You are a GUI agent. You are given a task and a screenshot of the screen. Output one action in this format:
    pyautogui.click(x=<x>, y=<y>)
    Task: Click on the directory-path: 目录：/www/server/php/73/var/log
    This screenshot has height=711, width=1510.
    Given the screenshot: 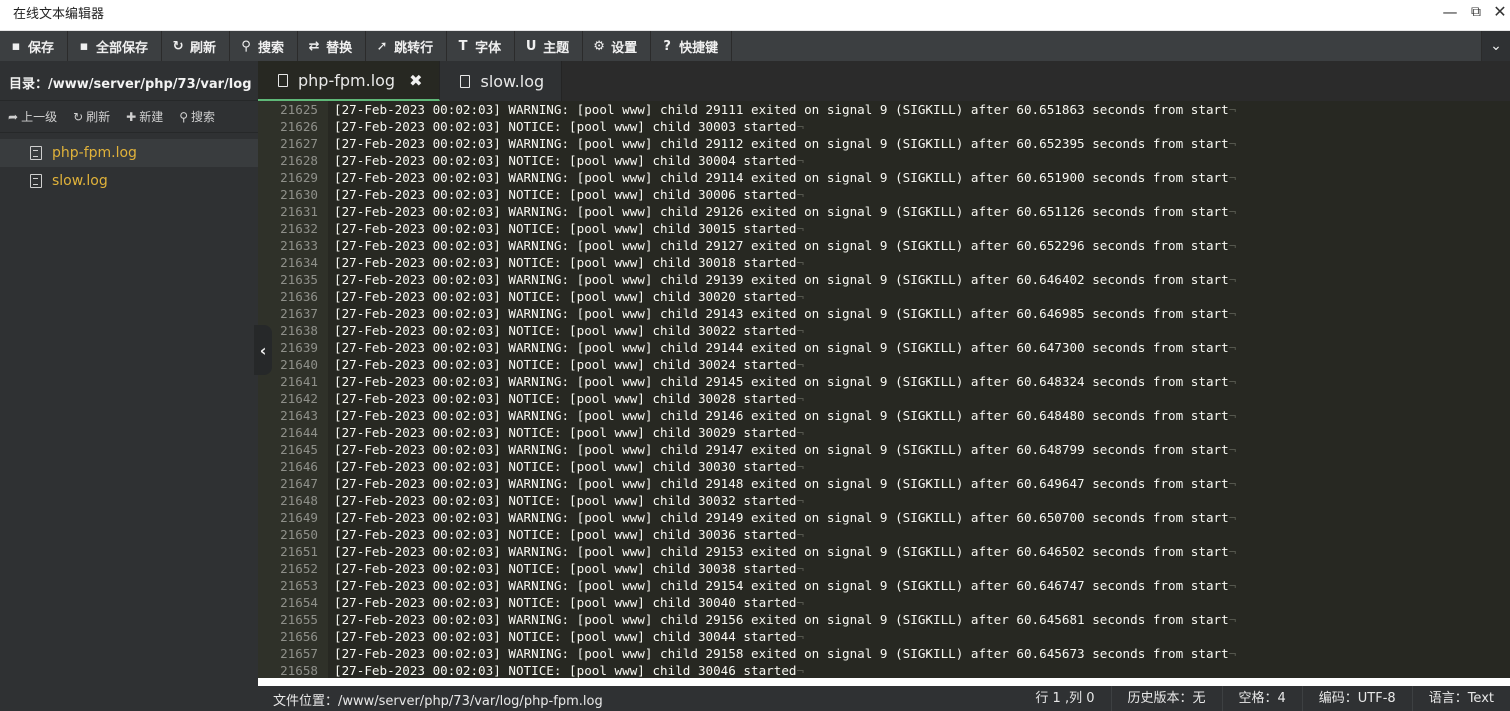 What is the action you would take?
    pyautogui.click(x=129, y=81)
    